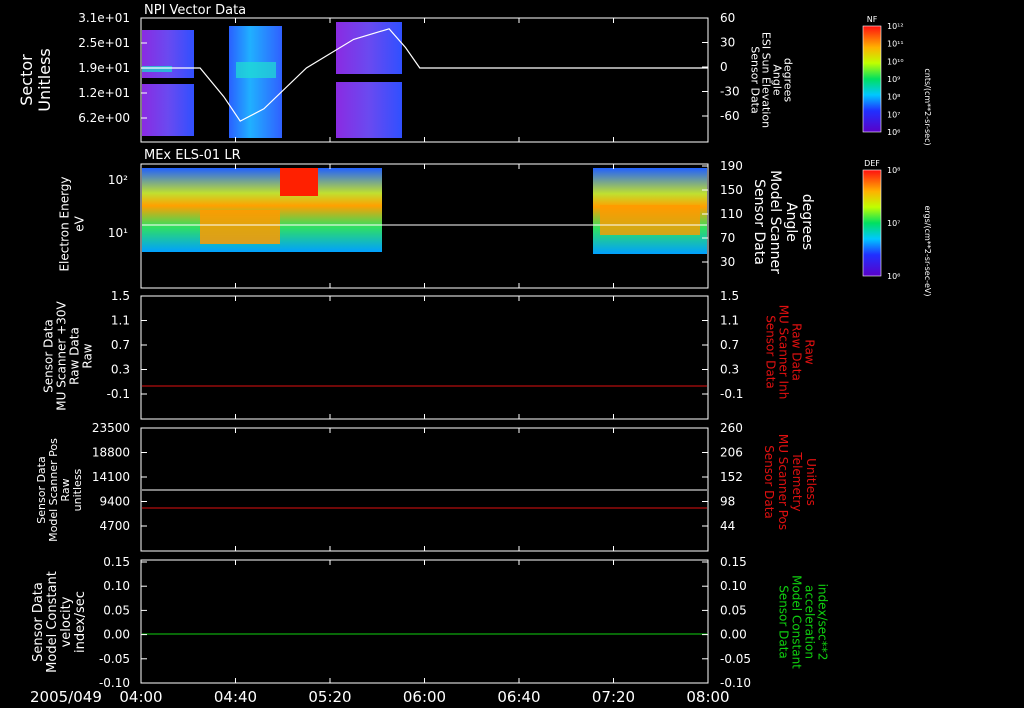  What do you see at coordinates (810, 351) in the screenshot?
I see `panel3-right-label: Raw` at bounding box center [810, 351].